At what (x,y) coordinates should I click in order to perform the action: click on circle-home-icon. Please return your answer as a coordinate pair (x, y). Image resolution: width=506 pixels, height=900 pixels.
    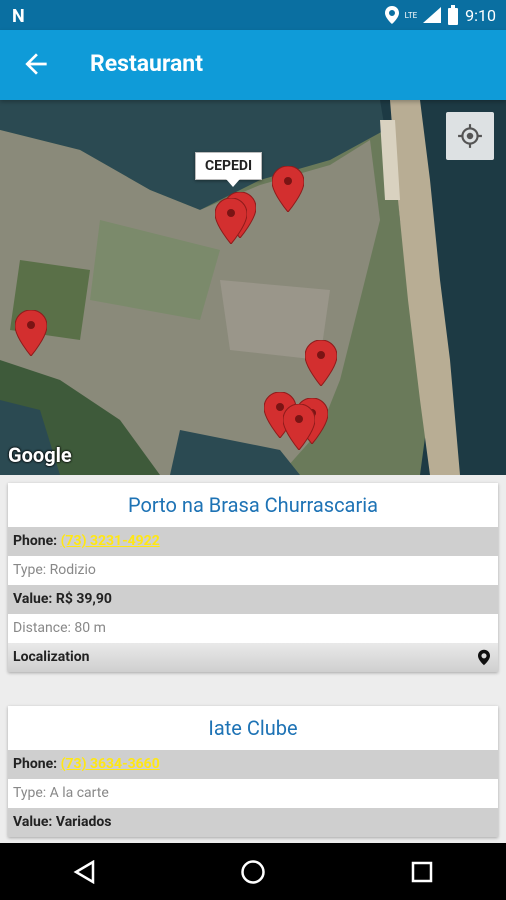
    Looking at the image, I should click on (253, 871).